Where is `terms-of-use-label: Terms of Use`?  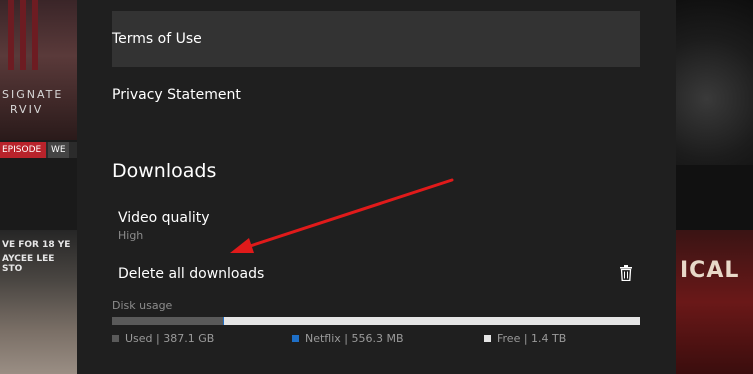 terms-of-use-label: Terms of Use is located at coordinates (157, 39).